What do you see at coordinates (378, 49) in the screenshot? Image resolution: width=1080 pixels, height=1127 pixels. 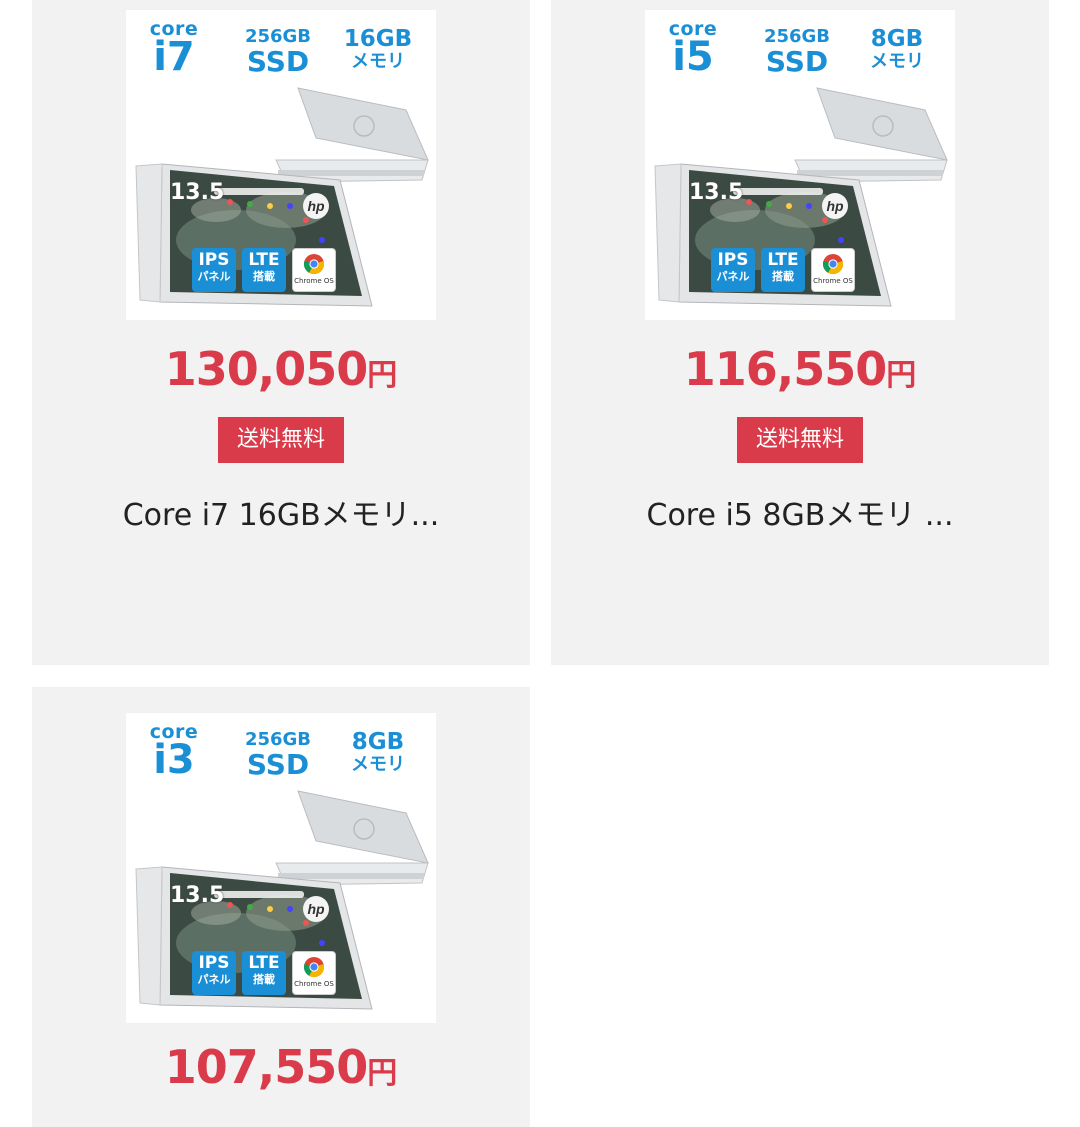 I see `memory-spec: 16GB メモリ` at bounding box center [378, 49].